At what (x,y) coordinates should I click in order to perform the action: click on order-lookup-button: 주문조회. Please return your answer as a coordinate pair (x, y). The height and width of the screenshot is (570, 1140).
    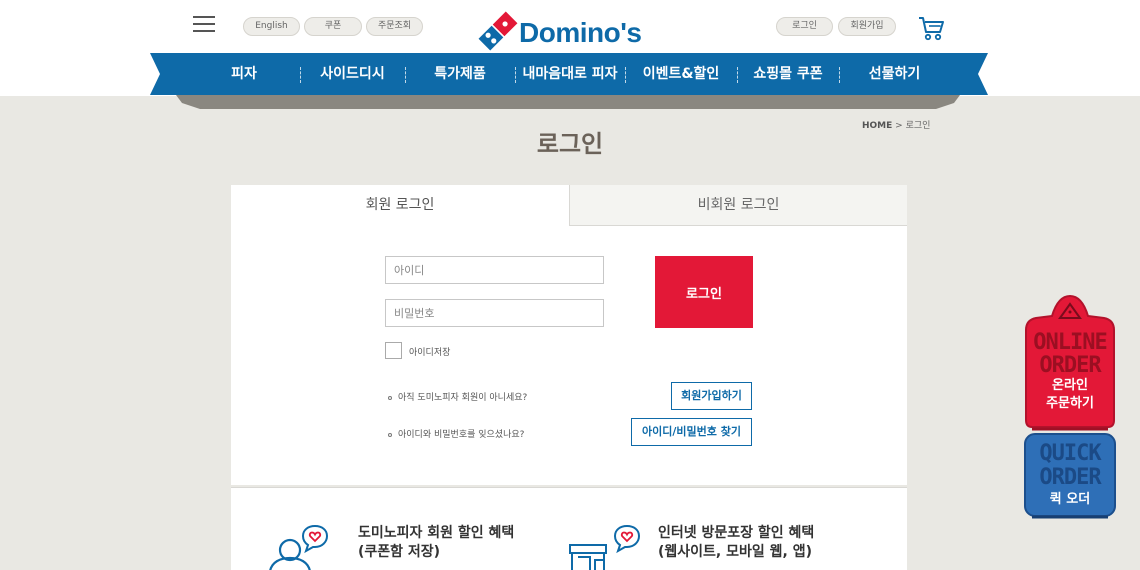
    Looking at the image, I should click on (394, 26).